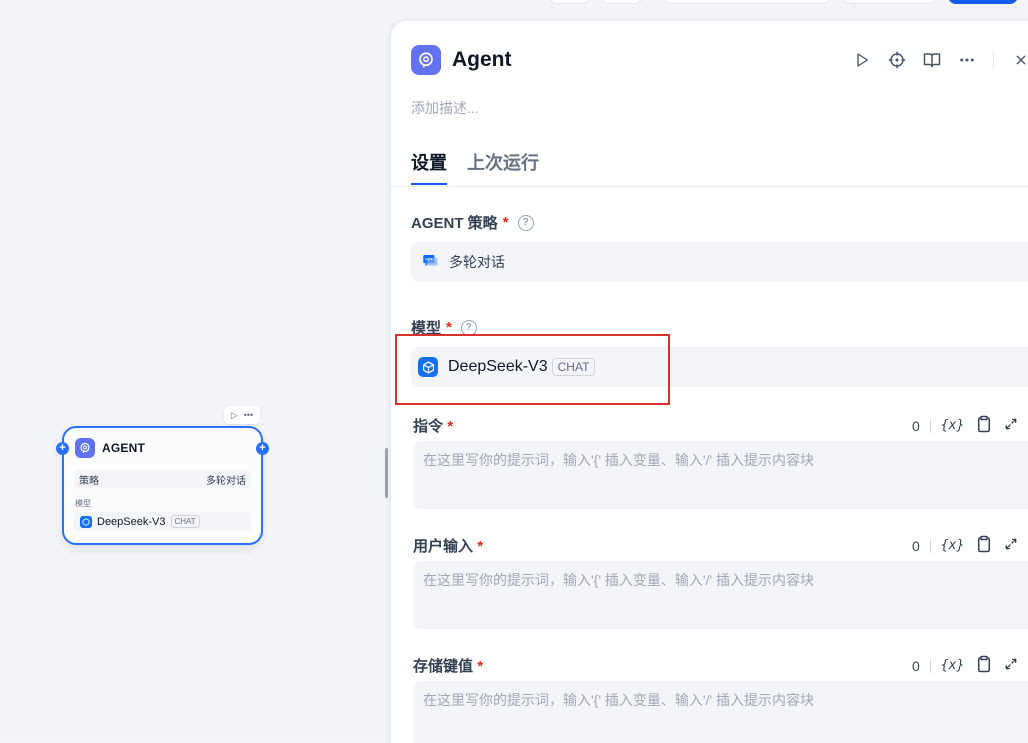 Image resolution: width=1028 pixels, height=743 pixels. I want to click on strategy-value: 多轮对话, so click(477, 262).